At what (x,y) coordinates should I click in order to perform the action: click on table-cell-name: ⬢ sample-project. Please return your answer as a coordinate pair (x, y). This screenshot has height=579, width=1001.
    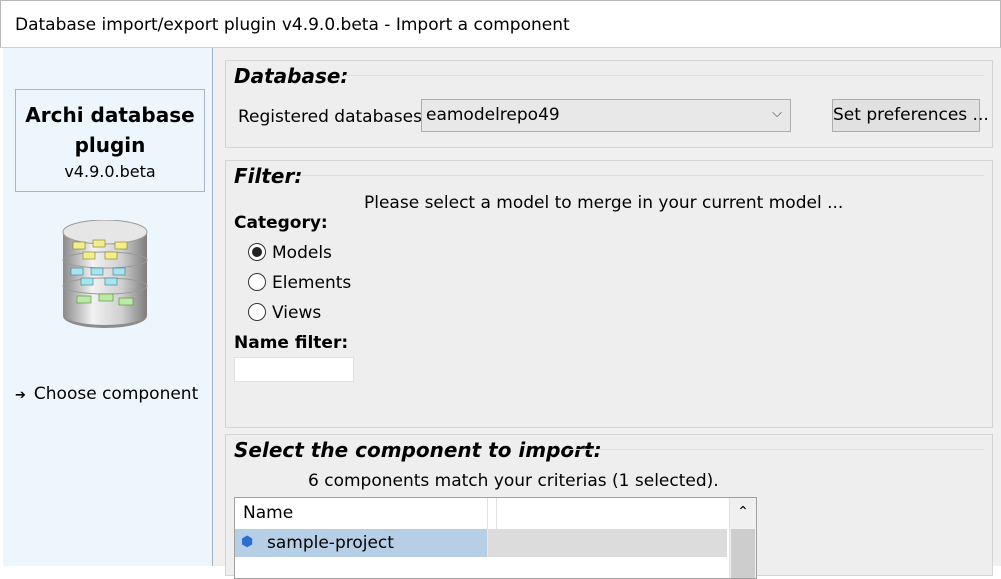
    Looking at the image, I should click on (361, 543).